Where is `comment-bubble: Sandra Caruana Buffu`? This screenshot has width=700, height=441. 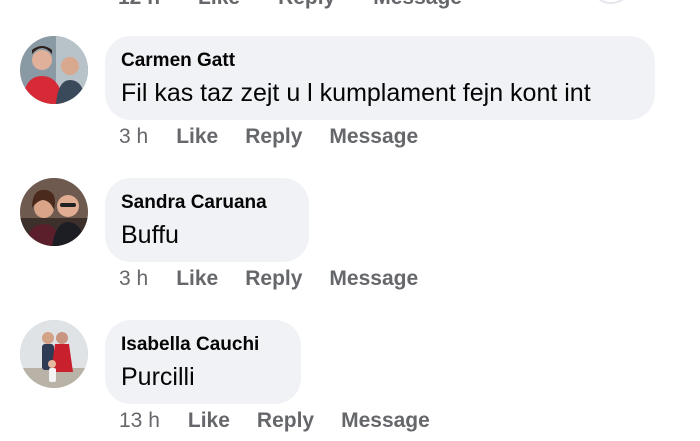 comment-bubble: Sandra Caruana Buffu is located at coordinates (207, 220).